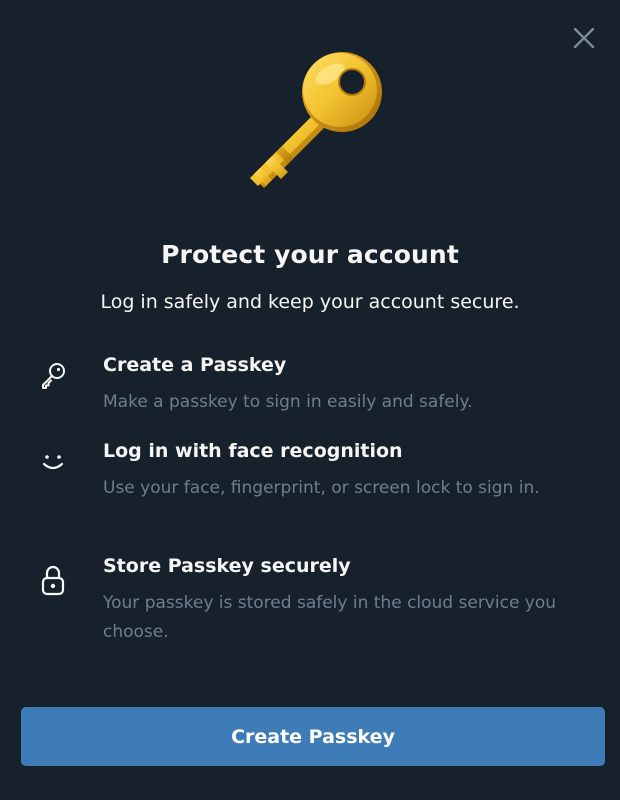 The width and height of the screenshot is (620, 800). I want to click on close-button, so click(584, 38).